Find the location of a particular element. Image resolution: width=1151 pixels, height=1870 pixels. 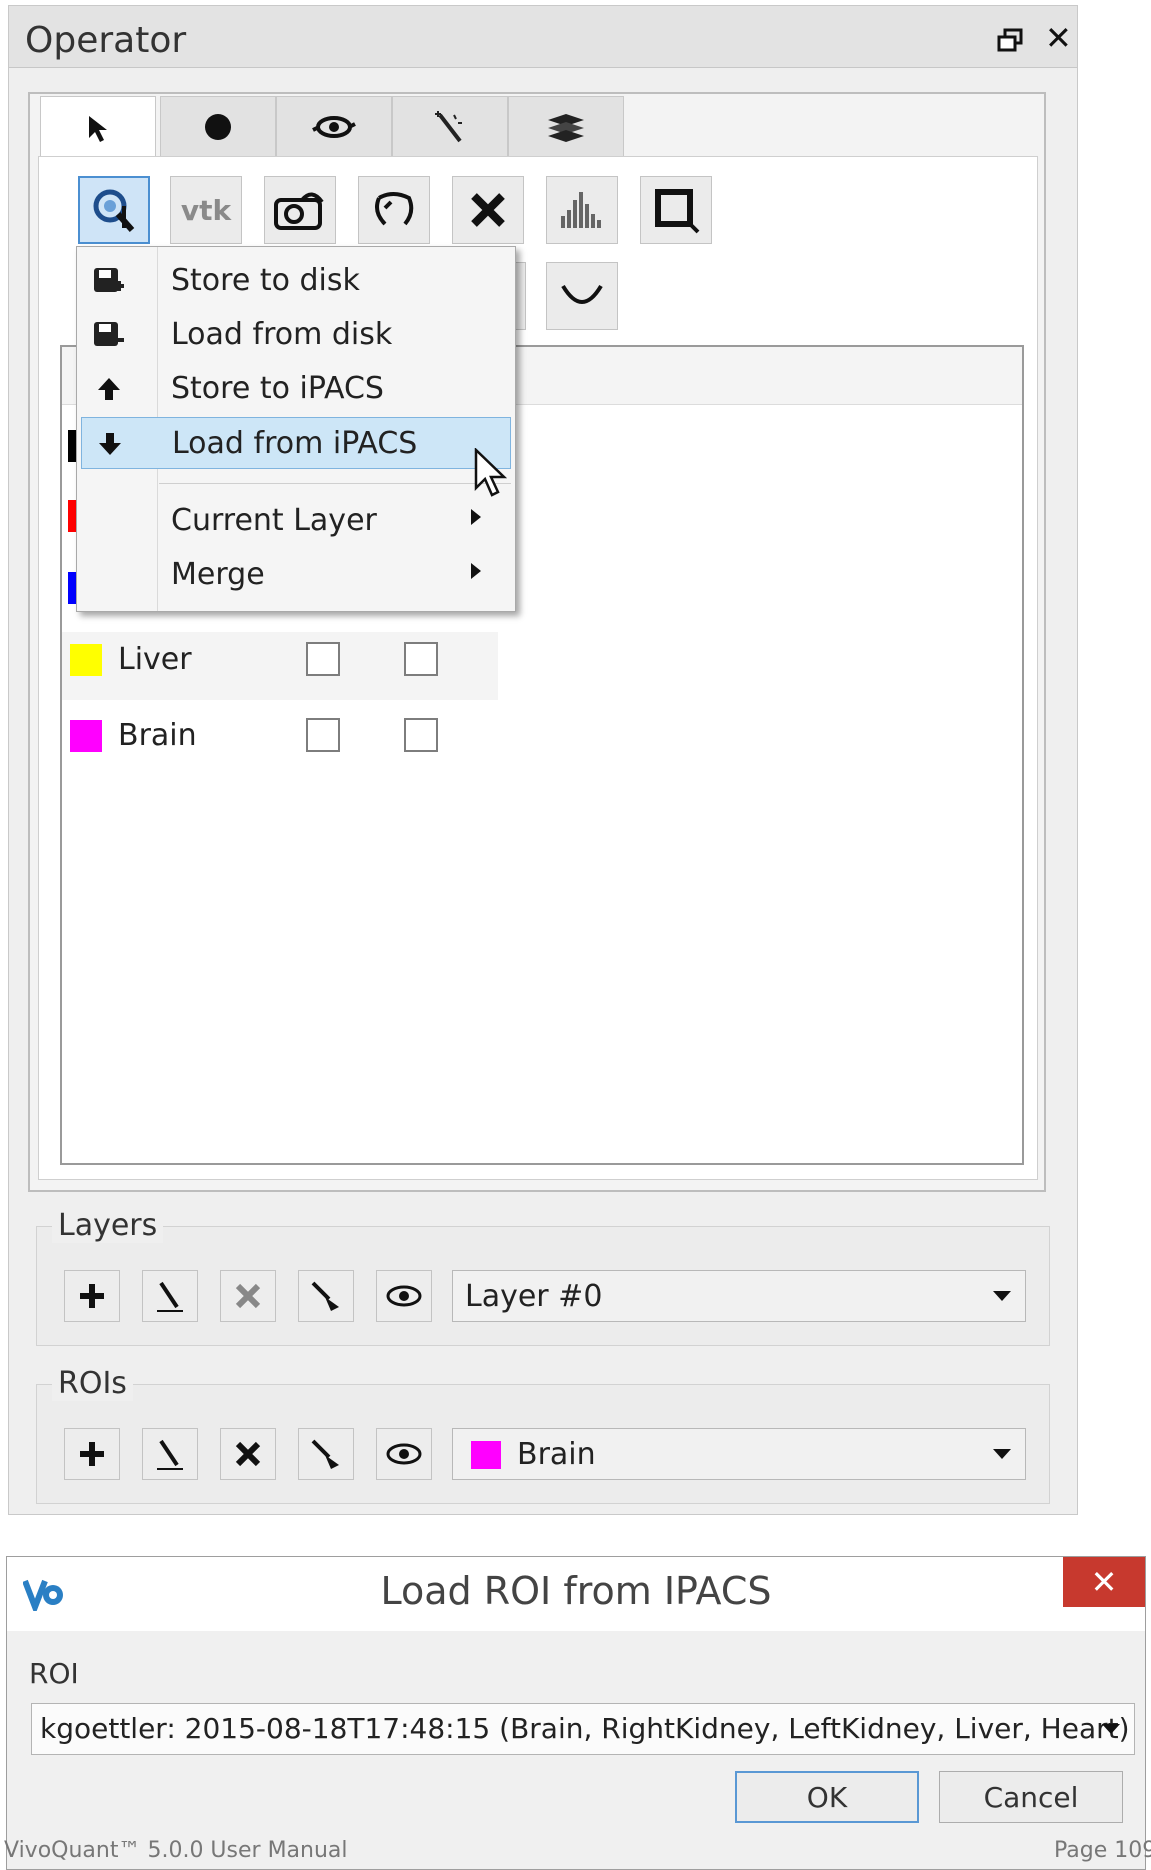

menu-item-load-from-disk: Load from disk is located at coordinates (296, 335).